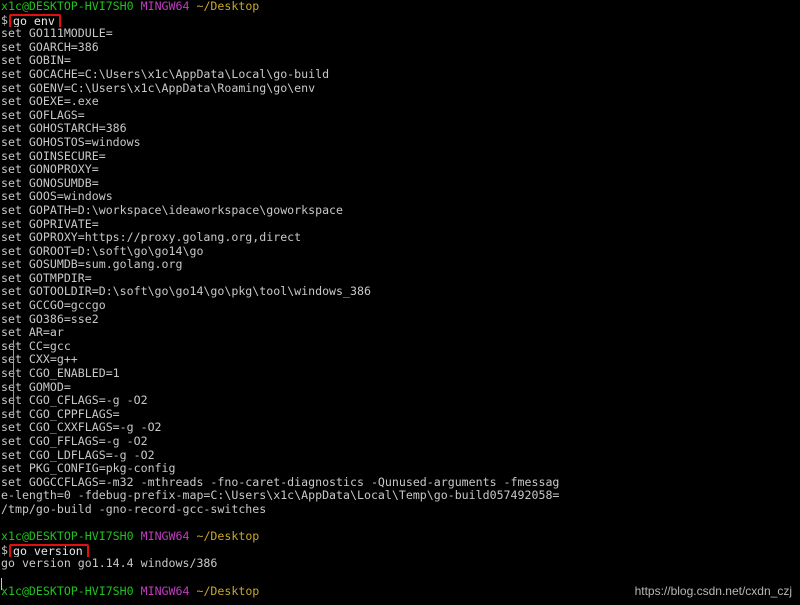  Describe the element at coordinates (50, 183) in the screenshot. I see `env-line: set GONOSUMDB=` at that location.